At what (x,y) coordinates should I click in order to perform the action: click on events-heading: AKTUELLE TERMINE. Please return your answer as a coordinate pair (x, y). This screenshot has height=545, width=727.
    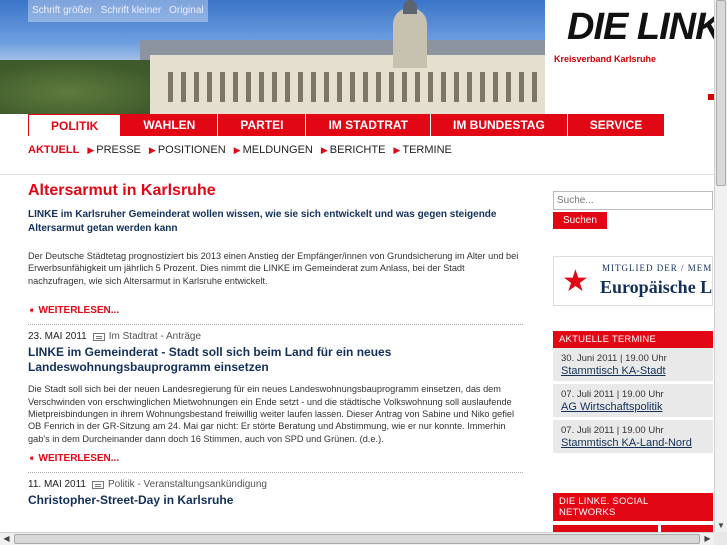
    Looking at the image, I should click on (633, 339).